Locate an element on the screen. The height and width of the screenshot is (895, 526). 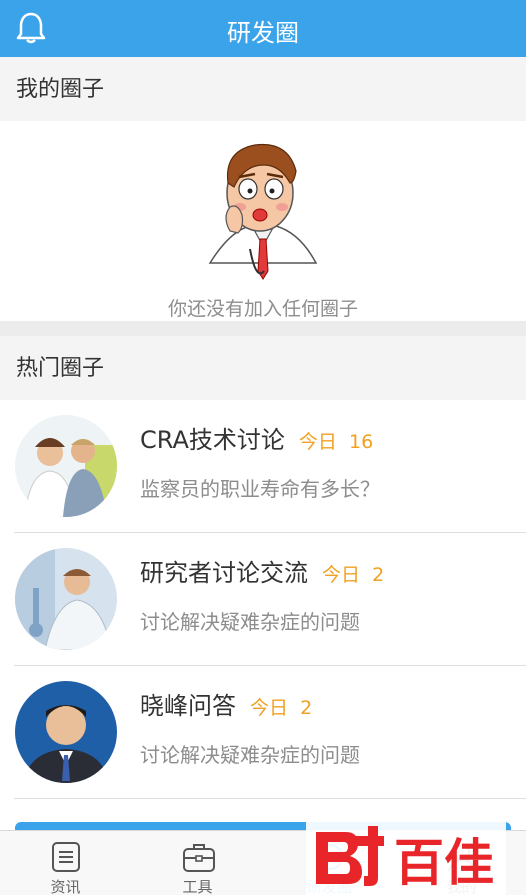
news-icon is located at coordinates (65, 857).